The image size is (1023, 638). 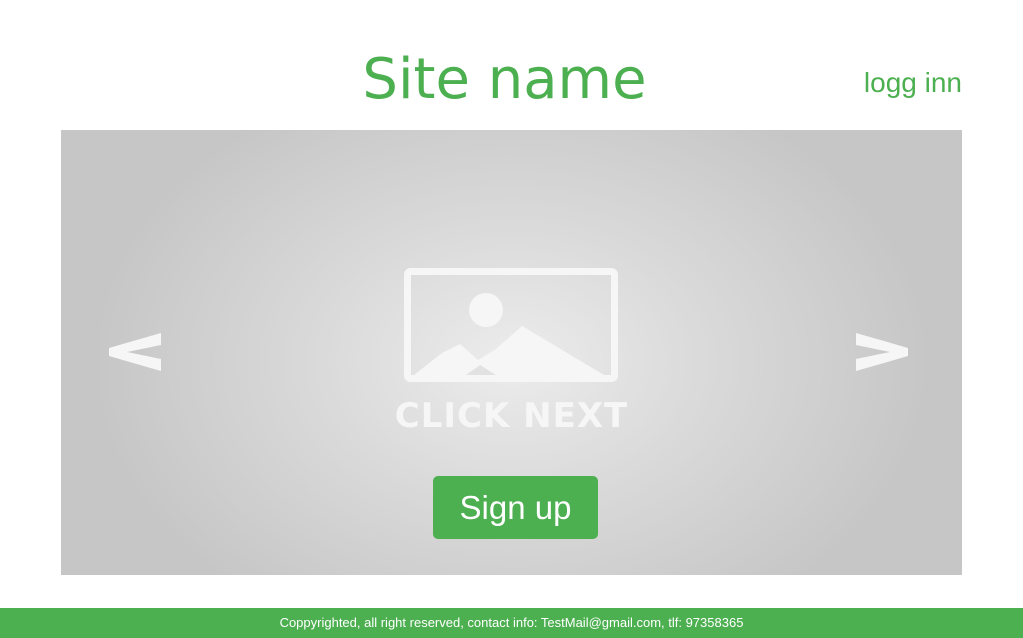 I want to click on login-link: logg inn, so click(x=913, y=83).